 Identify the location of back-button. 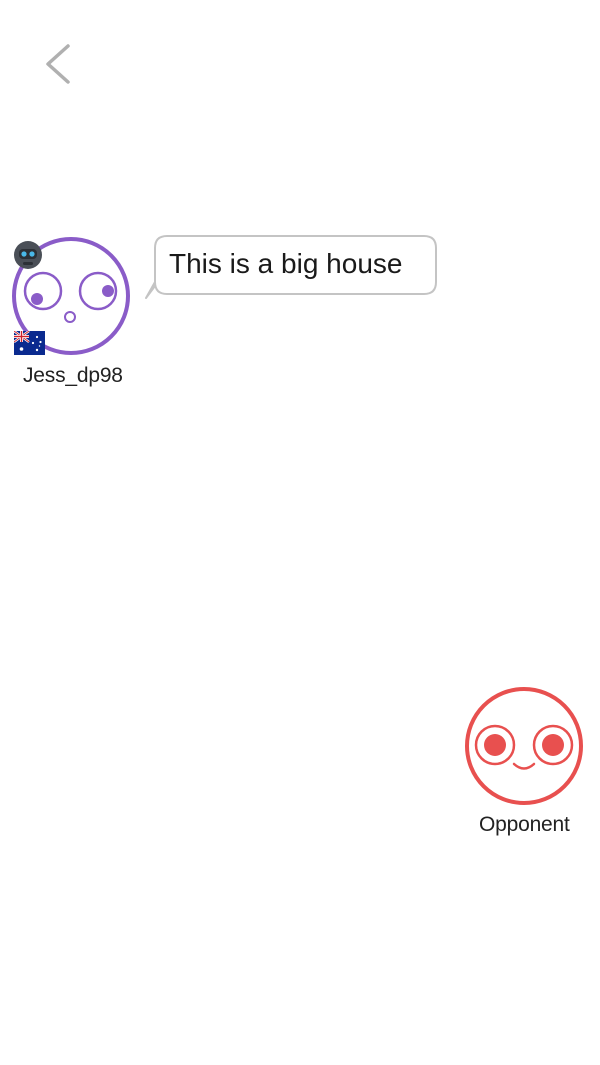
(58, 64).